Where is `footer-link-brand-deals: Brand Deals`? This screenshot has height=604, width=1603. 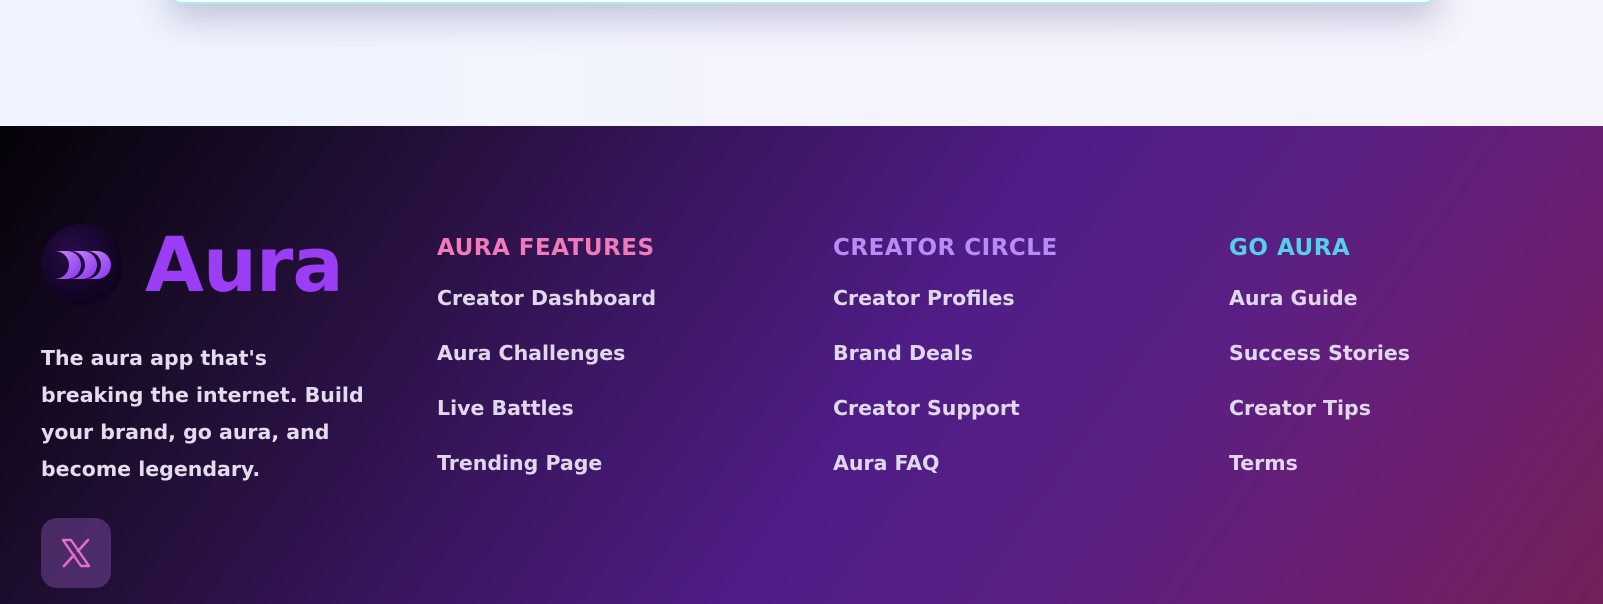
footer-link-brand-deals: Brand Deals is located at coordinates (945, 353).